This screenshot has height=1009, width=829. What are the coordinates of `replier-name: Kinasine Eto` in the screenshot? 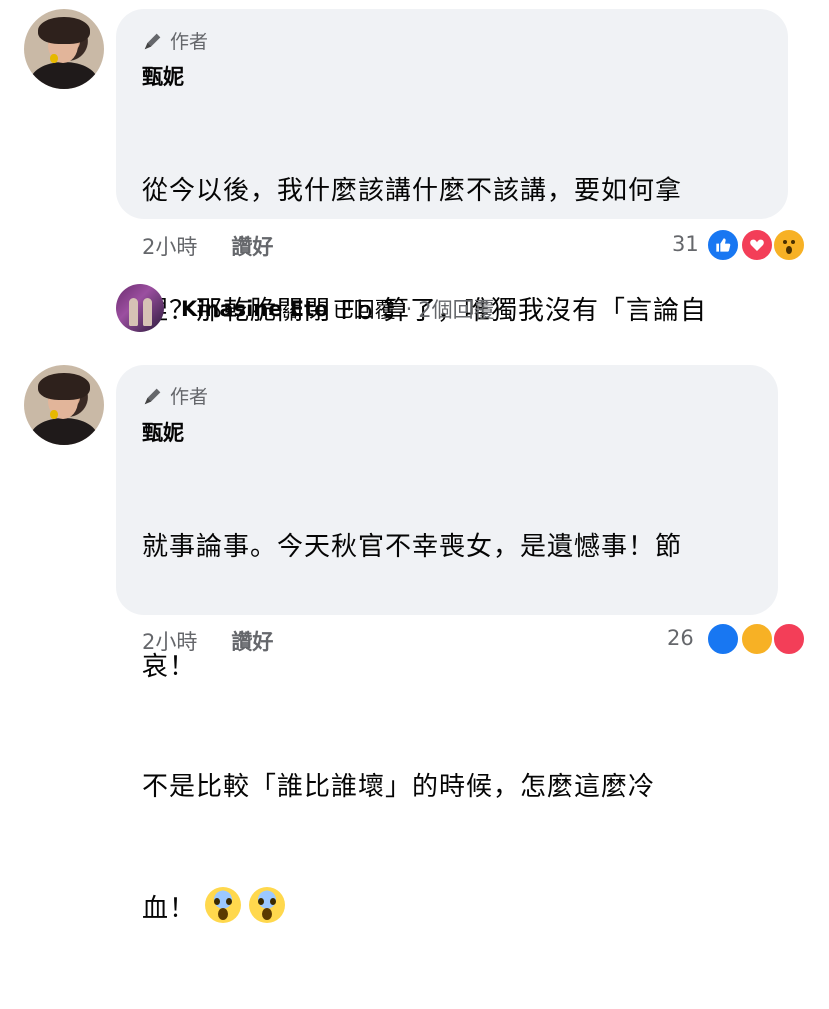 It's located at (255, 309).